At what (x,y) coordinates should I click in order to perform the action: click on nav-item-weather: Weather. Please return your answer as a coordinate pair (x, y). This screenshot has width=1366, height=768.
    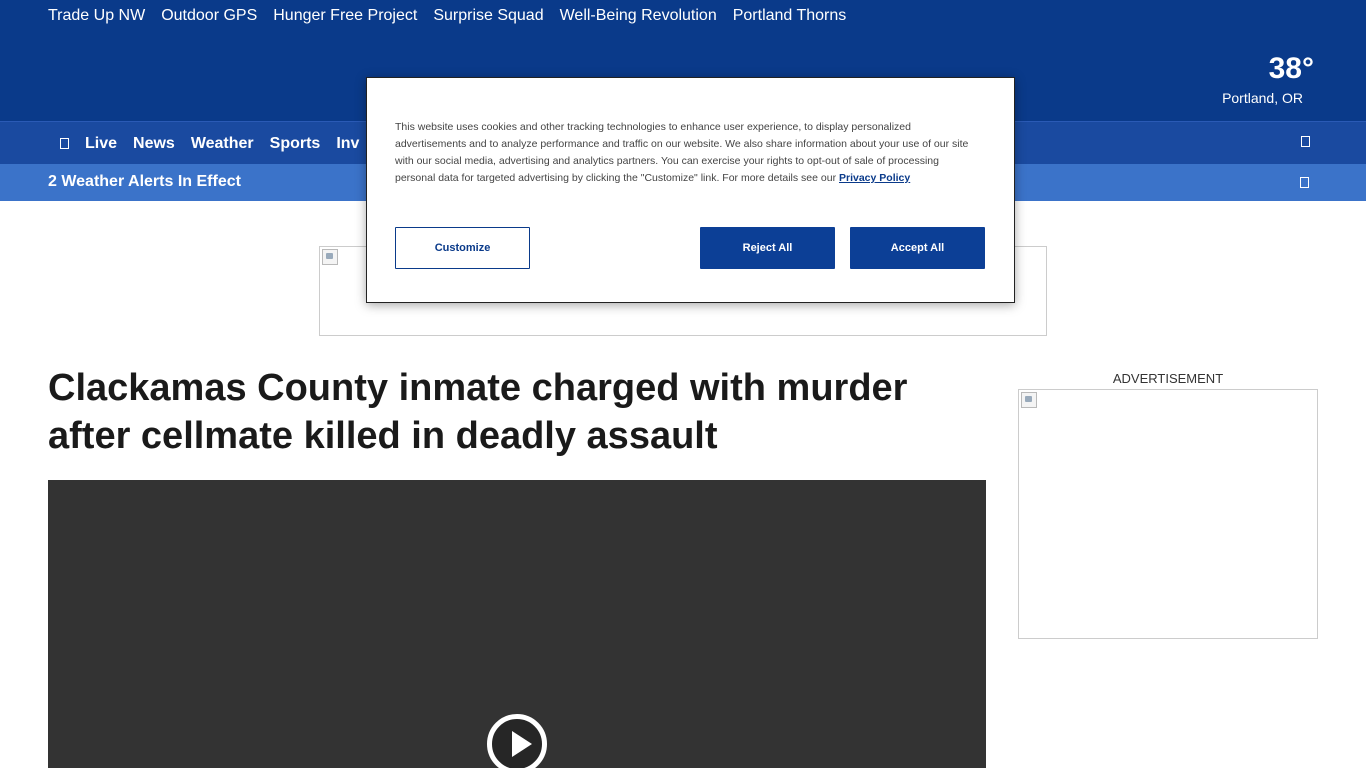
    Looking at the image, I should click on (222, 144).